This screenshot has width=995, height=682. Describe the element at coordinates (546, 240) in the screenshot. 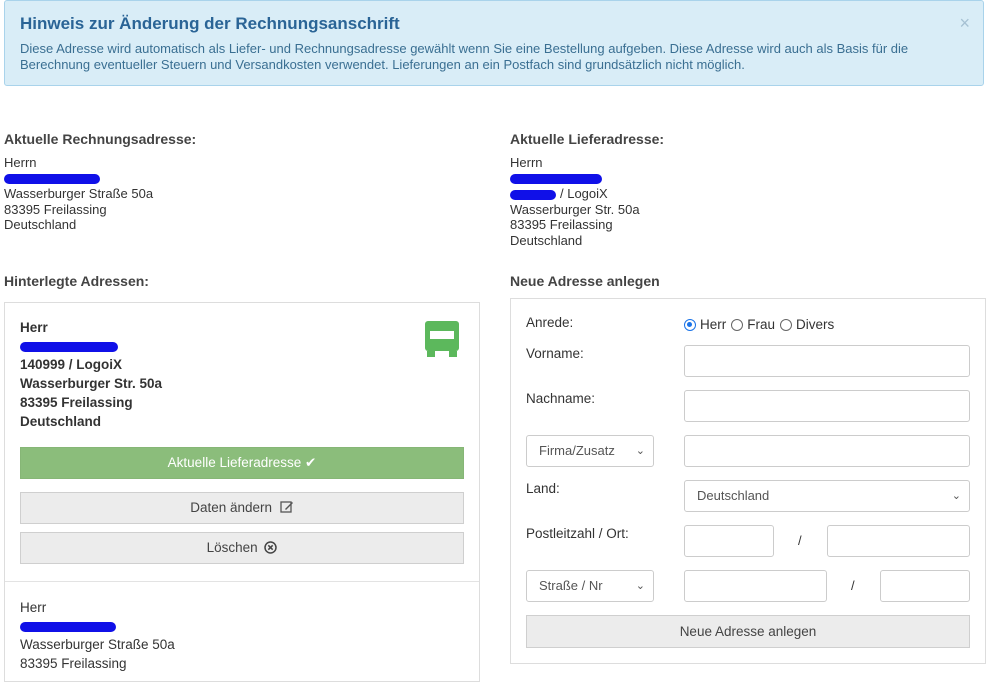

I see `shipping-country: Deutschland` at that location.